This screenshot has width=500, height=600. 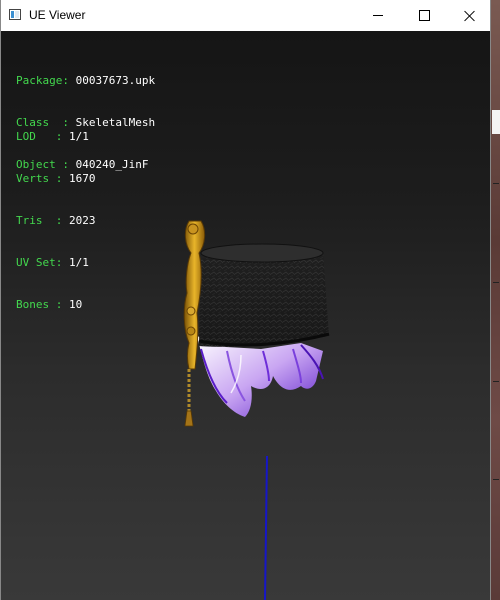 I want to click on bone-axis-line, so click(x=266, y=527).